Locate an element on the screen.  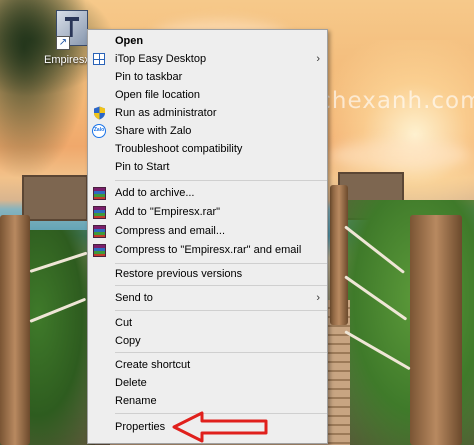
zalo-icon-text: Zalo is located at coordinates (99, 131).